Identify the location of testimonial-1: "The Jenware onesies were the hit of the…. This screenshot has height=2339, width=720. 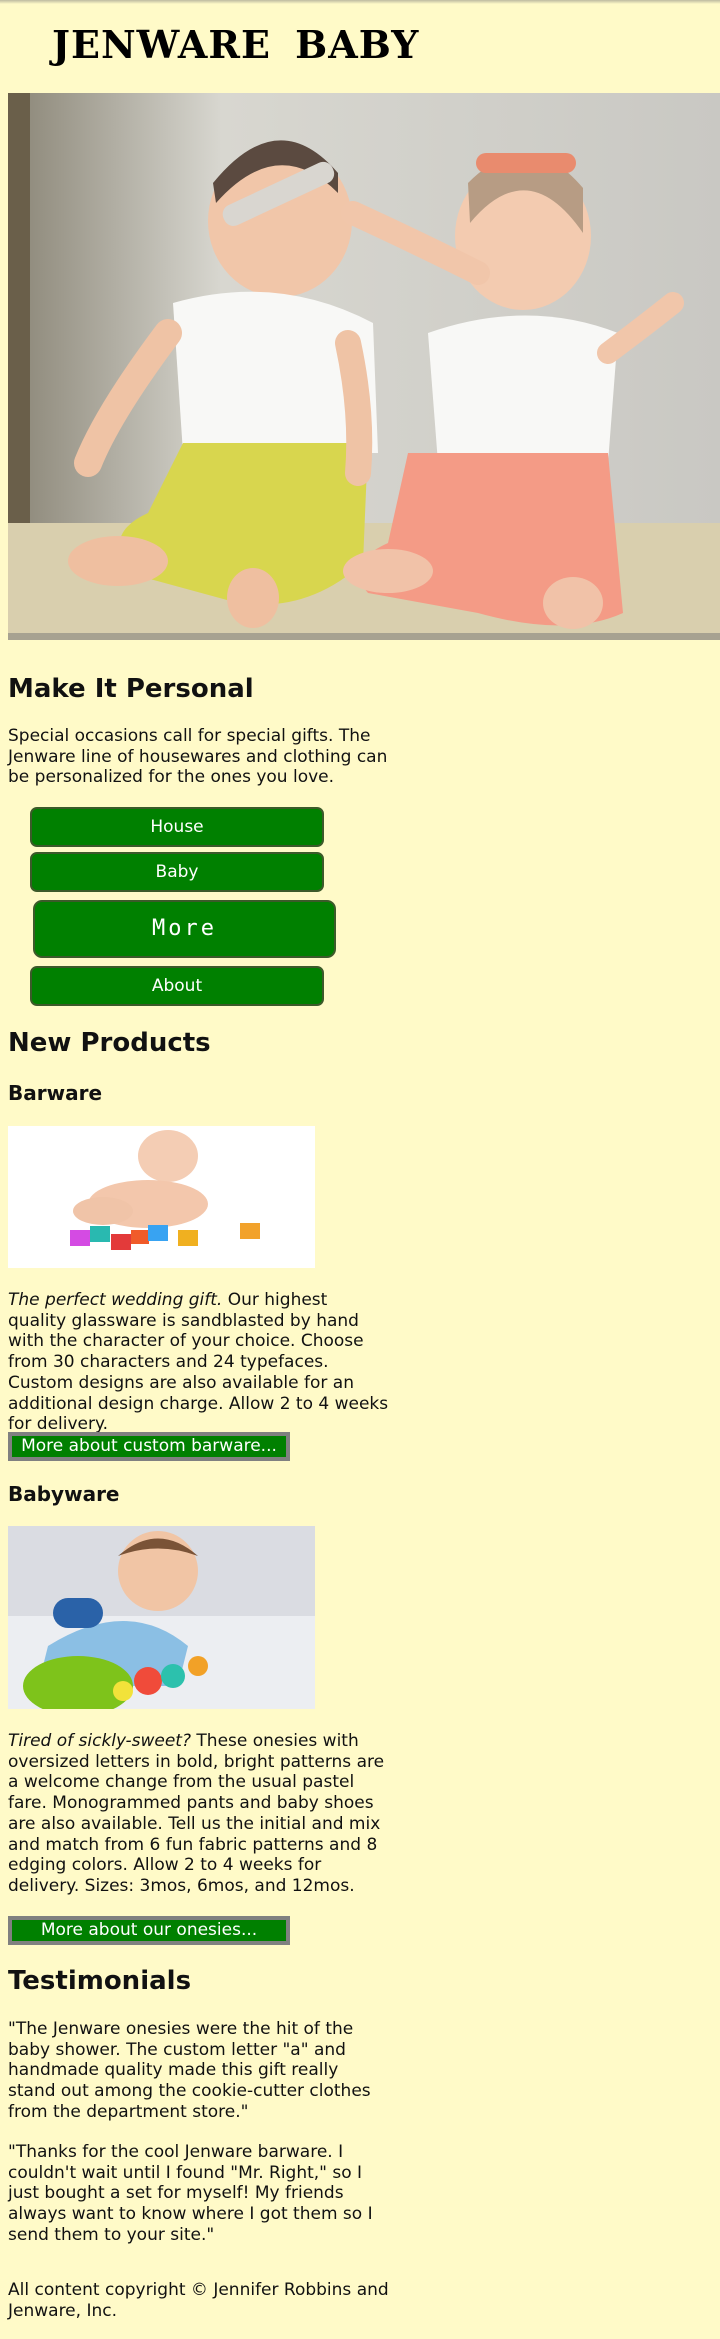
(189, 2070).